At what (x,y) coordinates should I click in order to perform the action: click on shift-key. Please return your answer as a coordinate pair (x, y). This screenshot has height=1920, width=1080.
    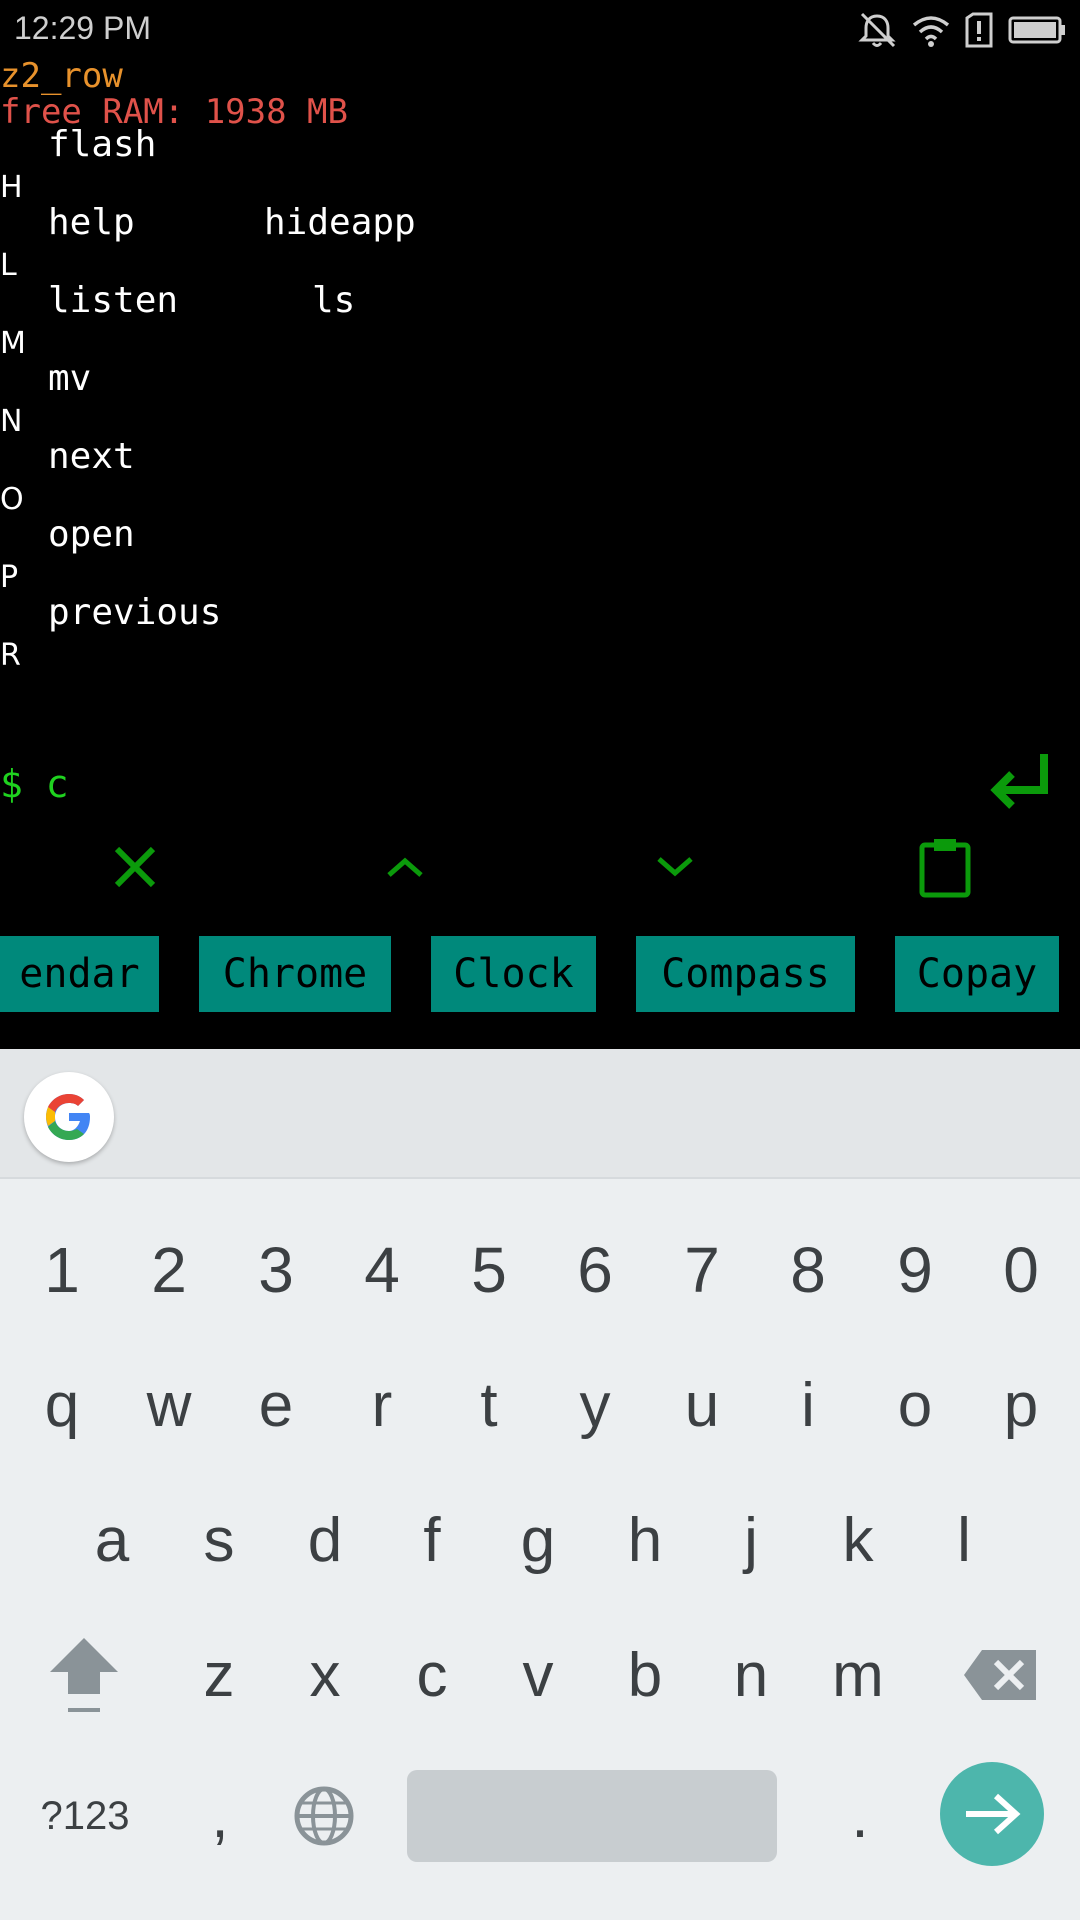
    Looking at the image, I should click on (84, 1675).